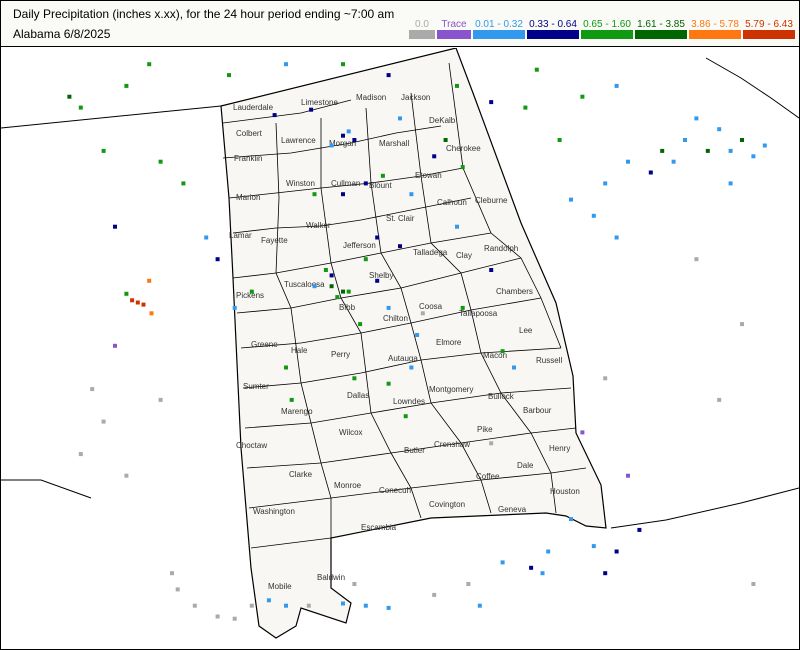 The width and height of the screenshot is (800, 650). Describe the element at coordinates (414, 450) in the screenshot. I see `county-label: Butler` at that location.